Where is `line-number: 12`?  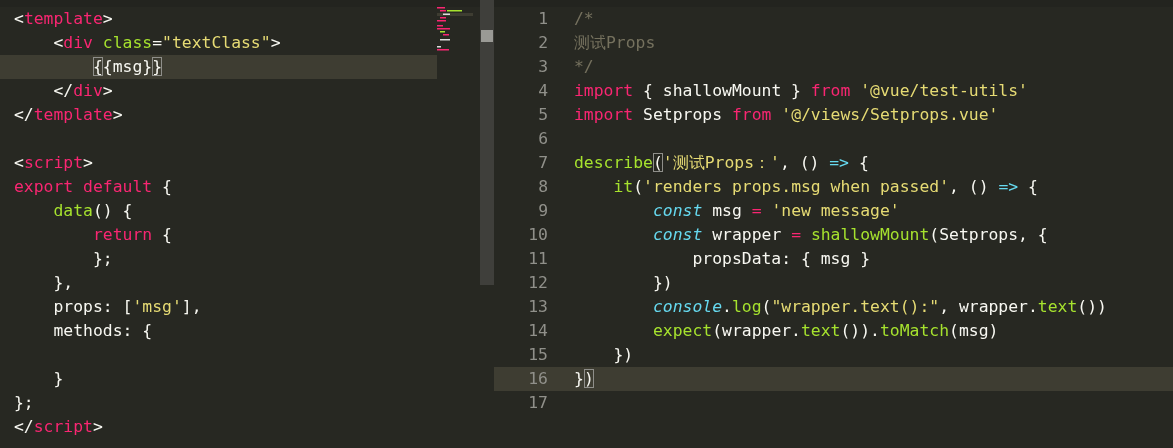 line-number: 12 is located at coordinates (538, 283).